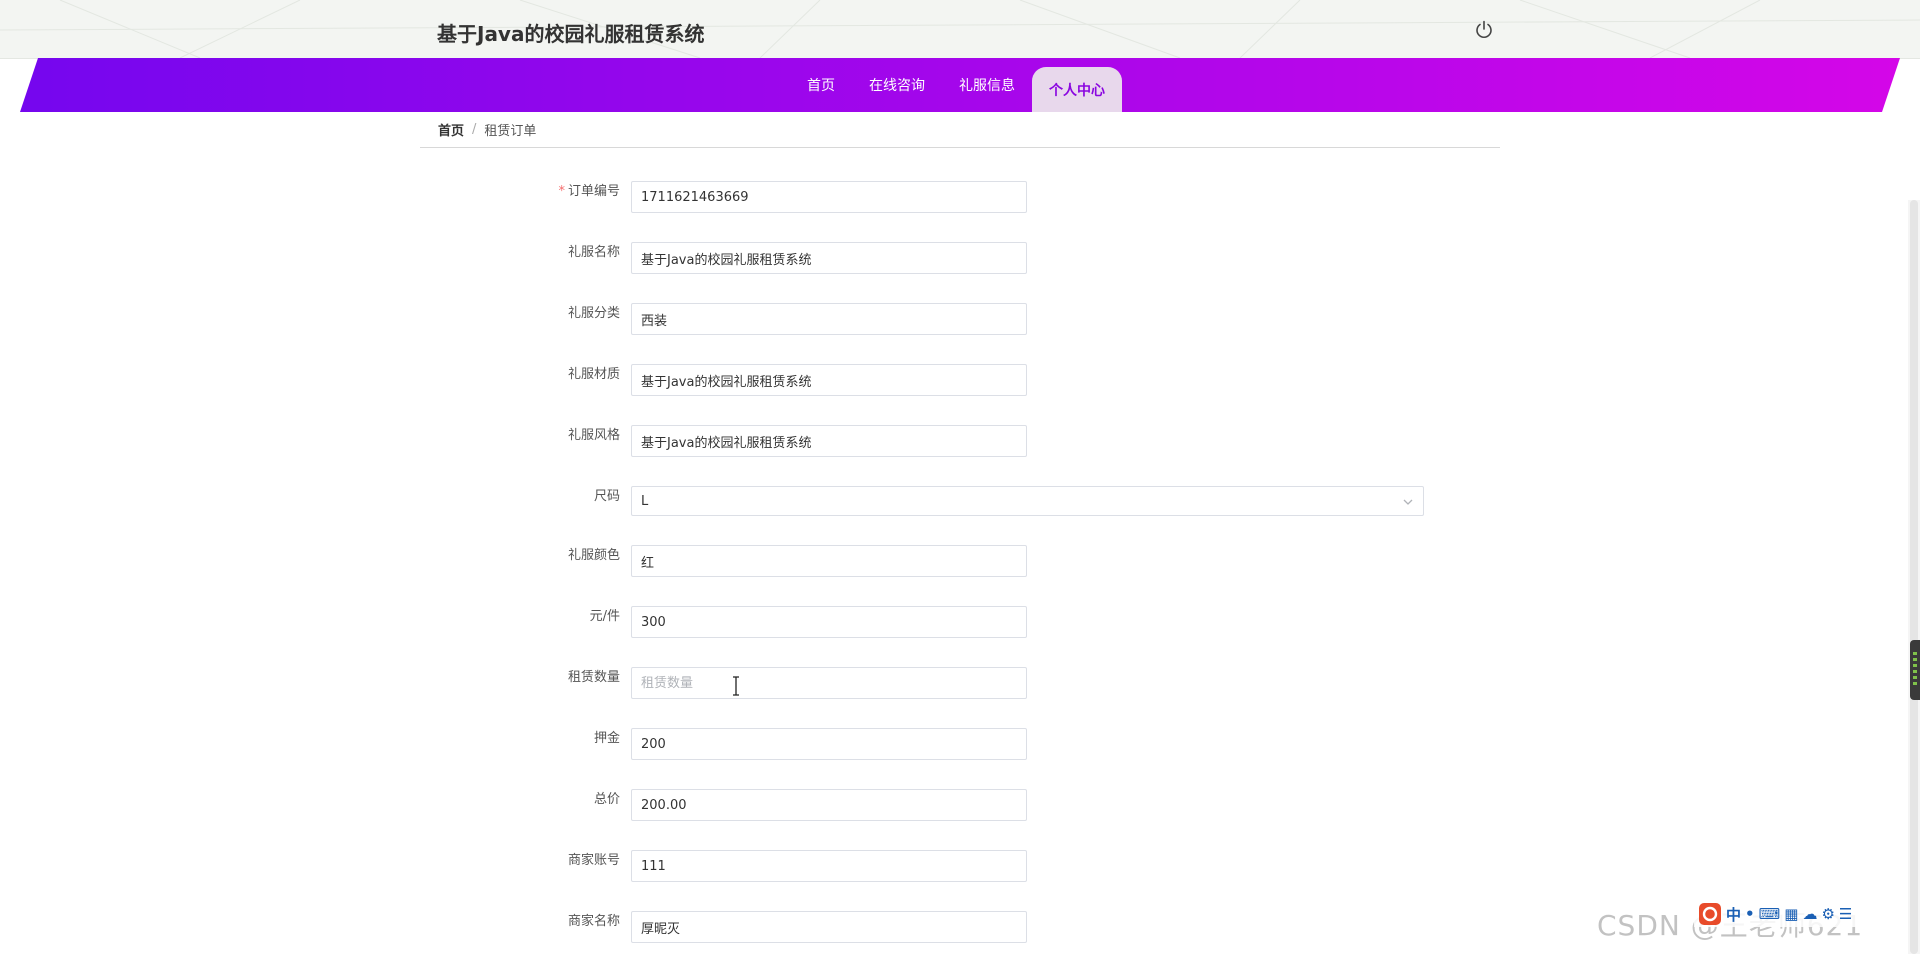 The height and width of the screenshot is (954, 1920). Describe the element at coordinates (593, 921) in the screenshot. I see `label-merchant-name: 商家名称` at that location.